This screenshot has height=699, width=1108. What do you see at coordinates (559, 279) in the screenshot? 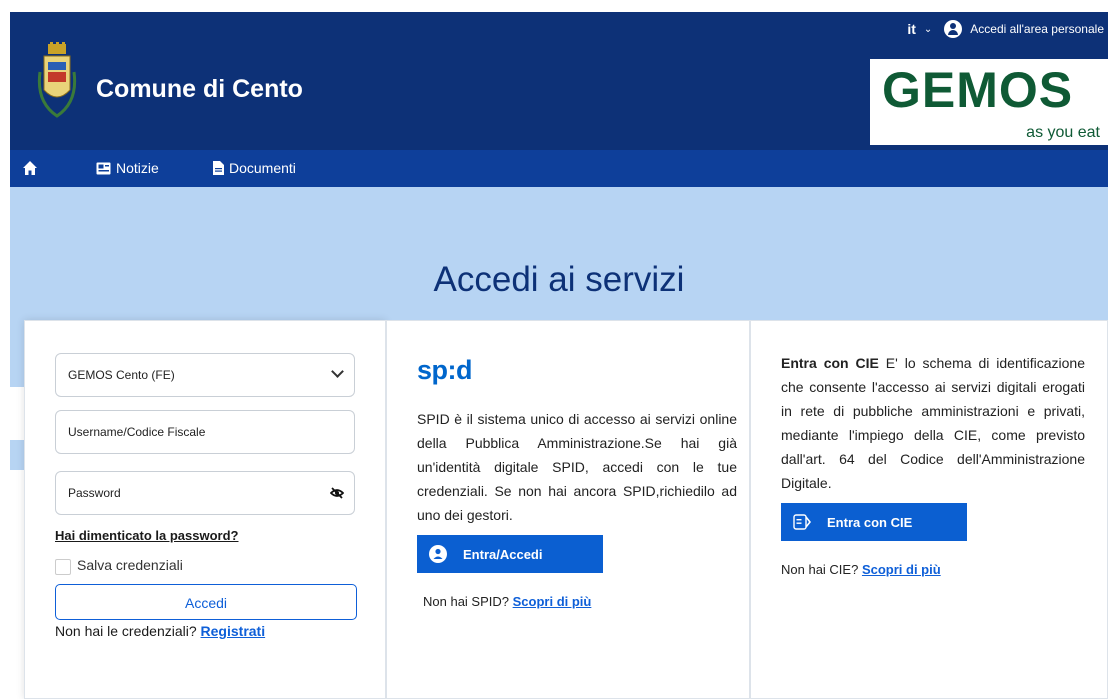
I see `page-title: Accedi ai servizi` at bounding box center [559, 279].